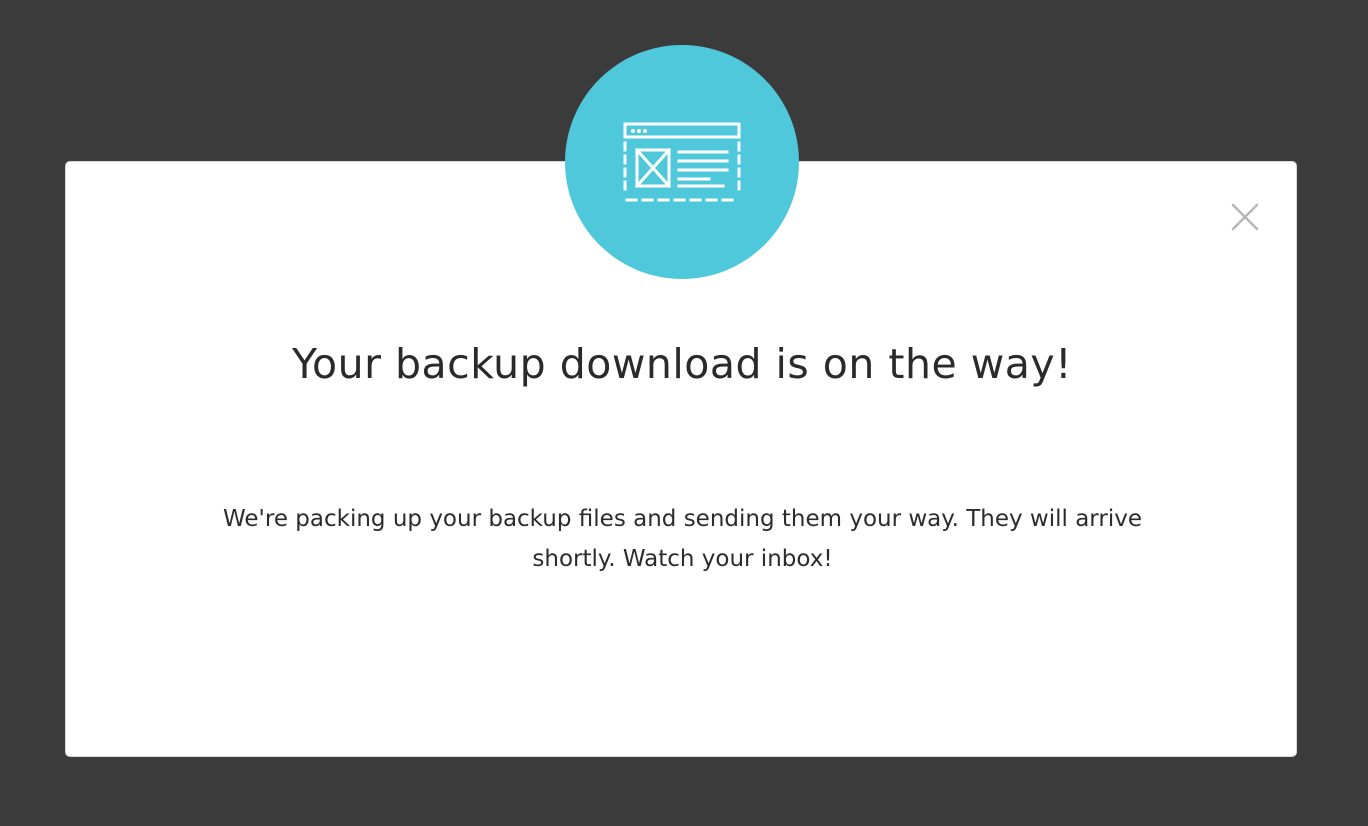 The height and width of the screenshot is (826, 1368). I want to click on close-button, so click(1245, 217).